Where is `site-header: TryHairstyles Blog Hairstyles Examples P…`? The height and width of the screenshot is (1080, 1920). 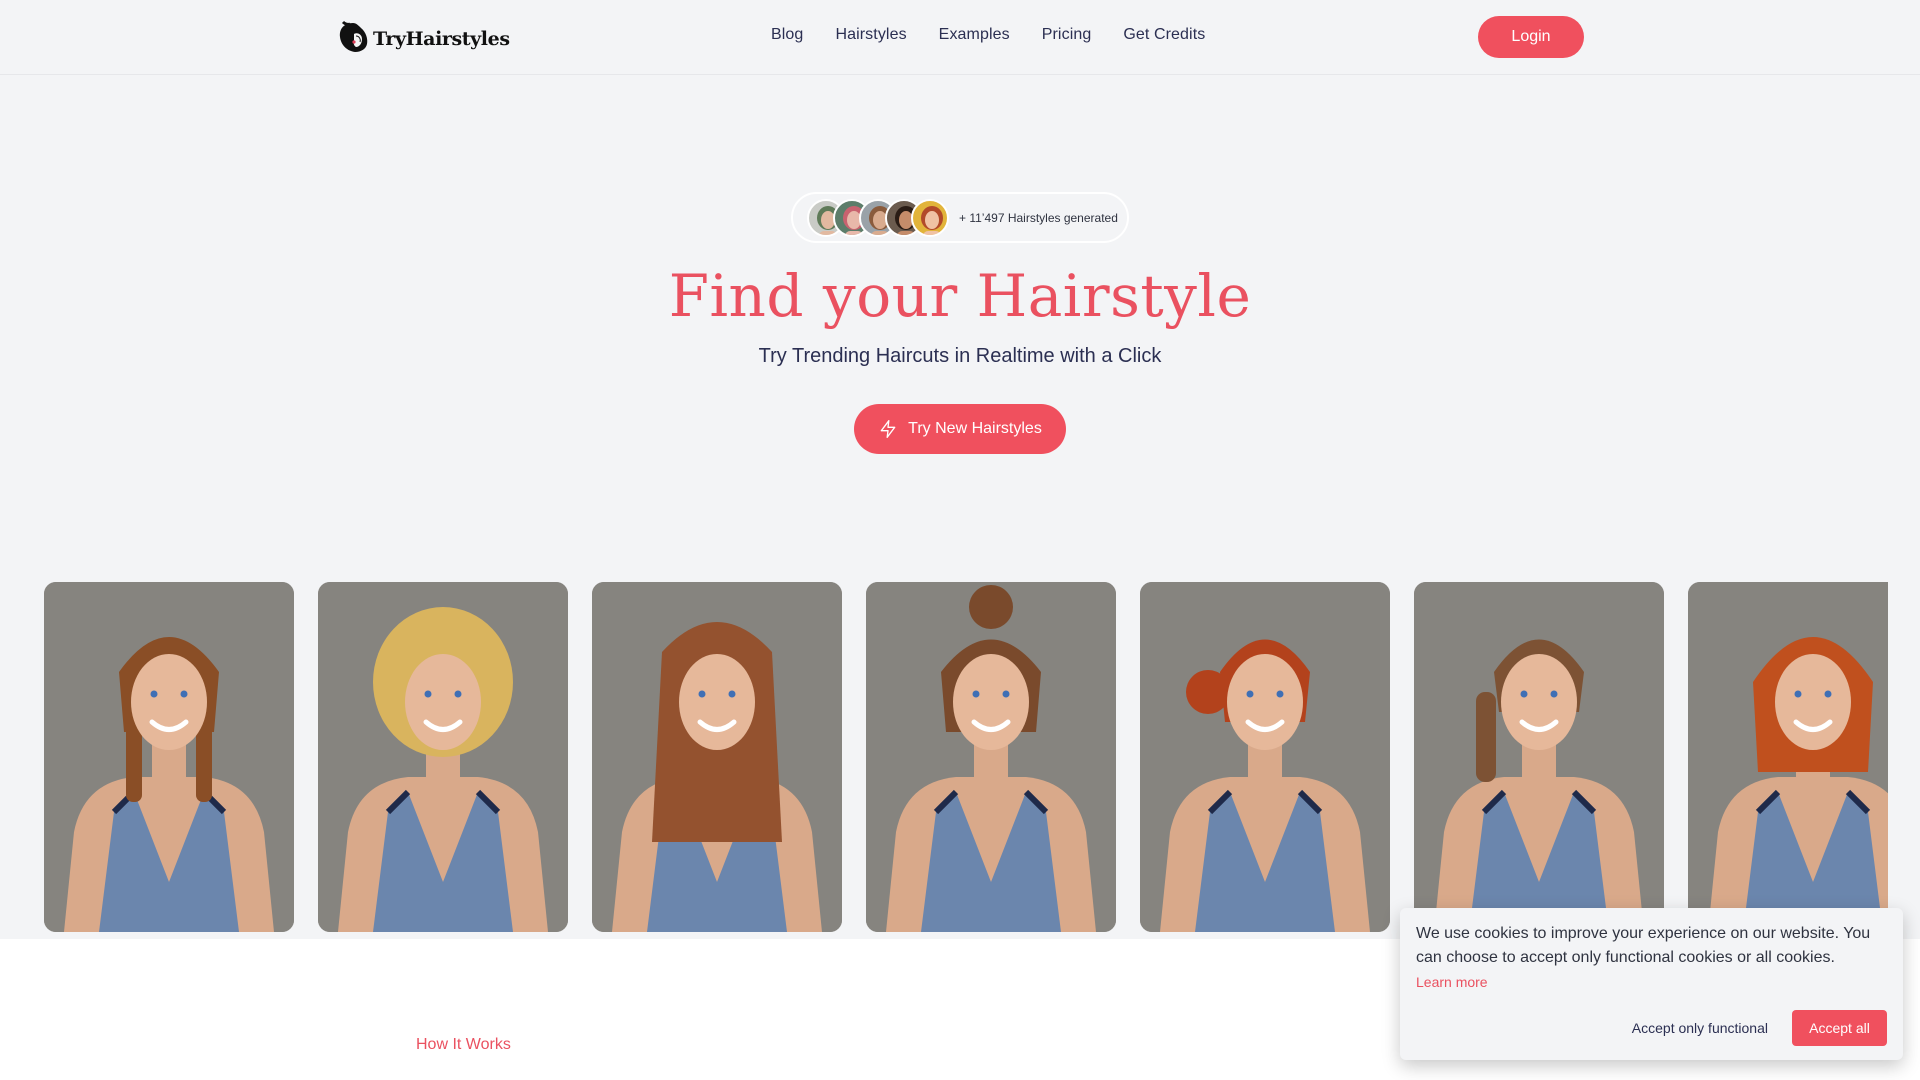
site-header: TryHairstyles Blog Hairstyles Examples P… is located at coordinates (960, 37).